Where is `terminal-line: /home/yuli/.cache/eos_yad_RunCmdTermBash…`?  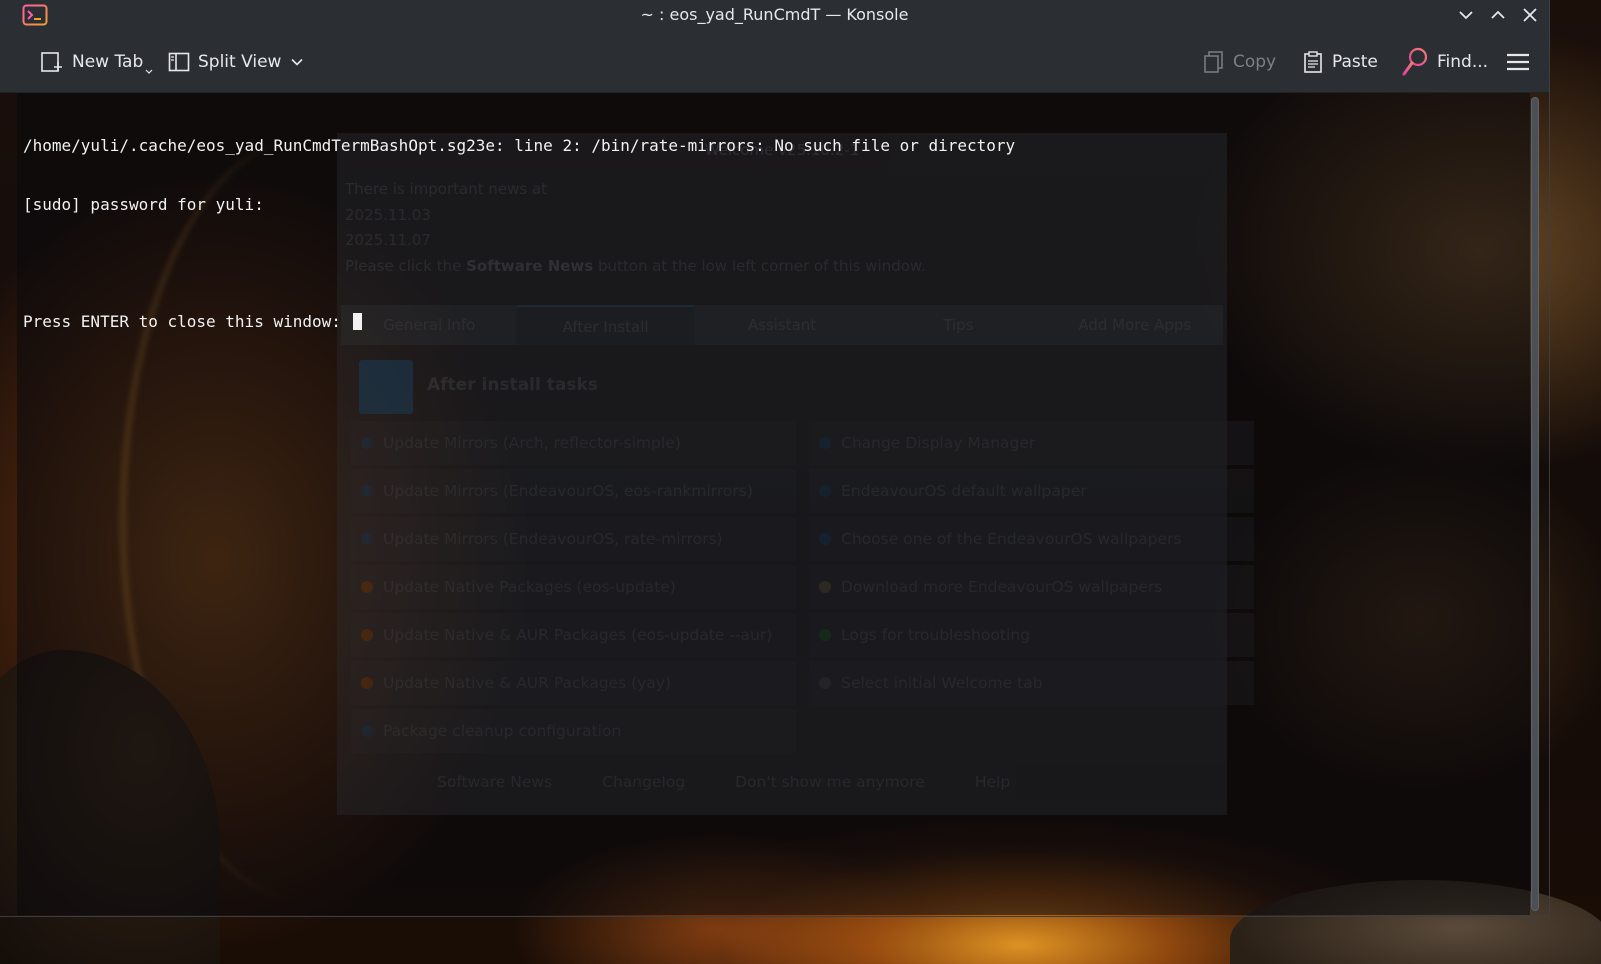
terminal-line: /home/yuli/.cache/eos_yad_RunCmdTermBash… is located at coordinates (519, 145).